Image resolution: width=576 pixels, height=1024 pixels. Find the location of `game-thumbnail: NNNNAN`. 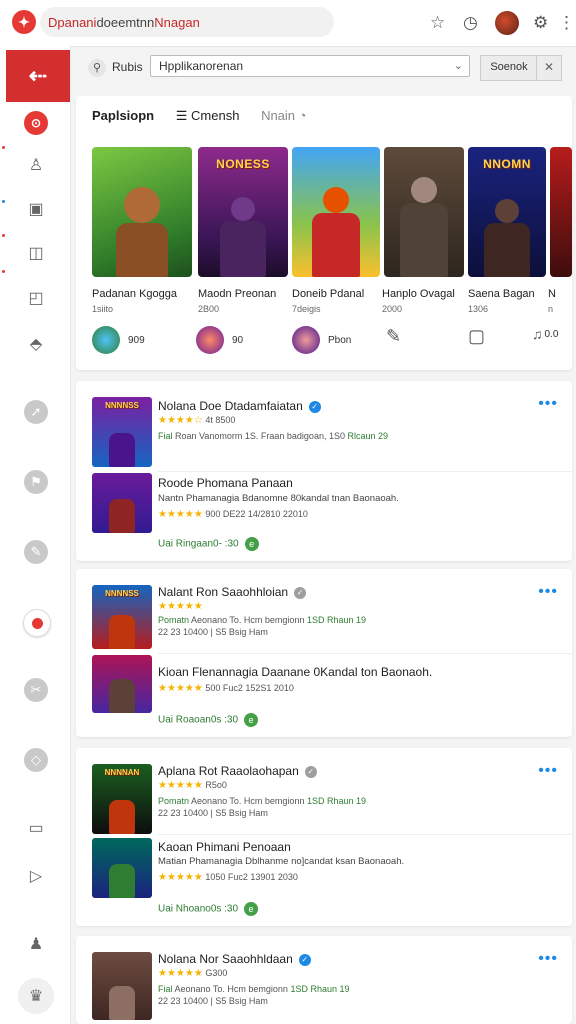

game-thumbnail: NNNNAN is located at coordinates (122, 799).